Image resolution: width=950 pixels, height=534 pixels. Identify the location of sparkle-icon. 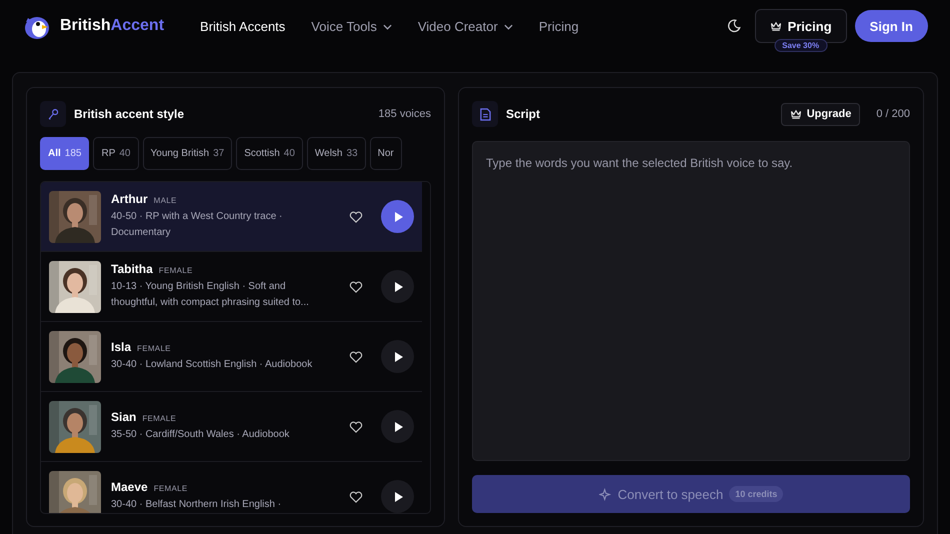
(605, 494).